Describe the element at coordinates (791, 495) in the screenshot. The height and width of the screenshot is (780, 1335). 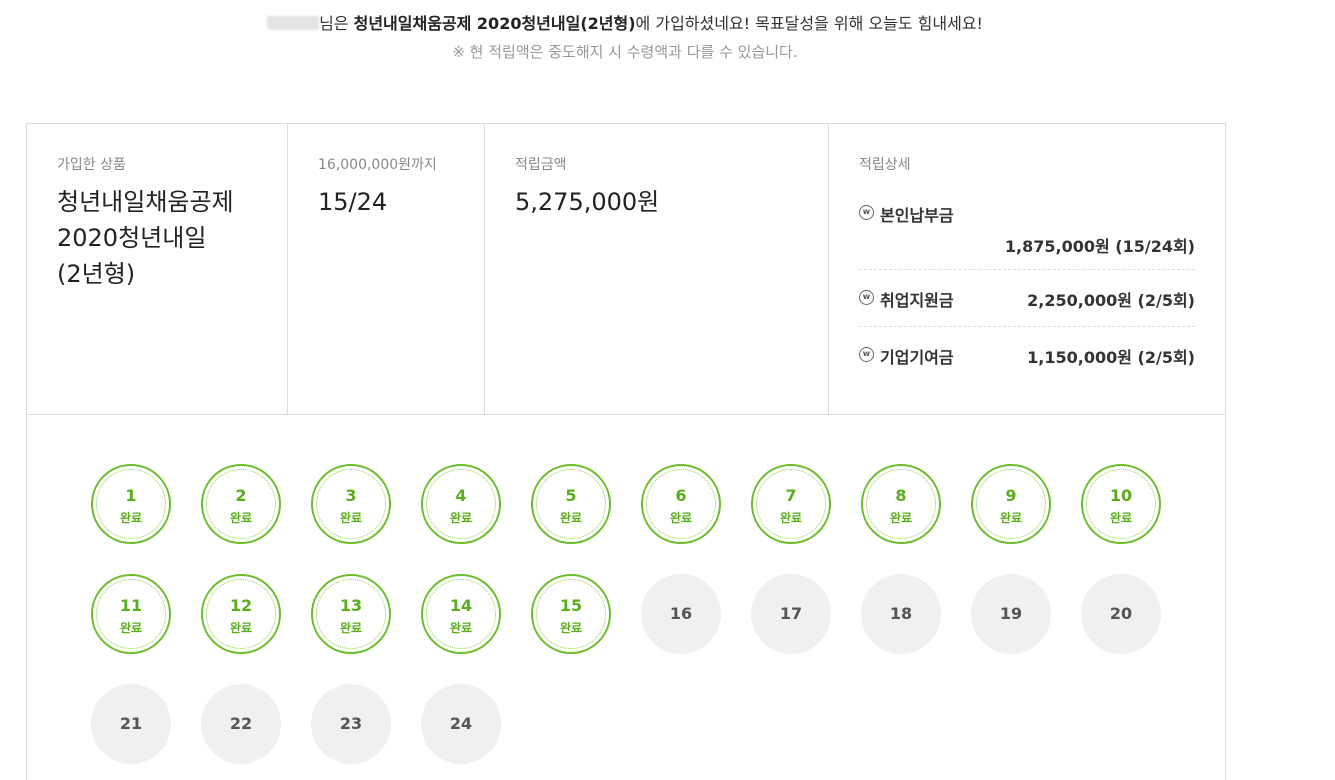
I see `installment-number: 7` at that location.